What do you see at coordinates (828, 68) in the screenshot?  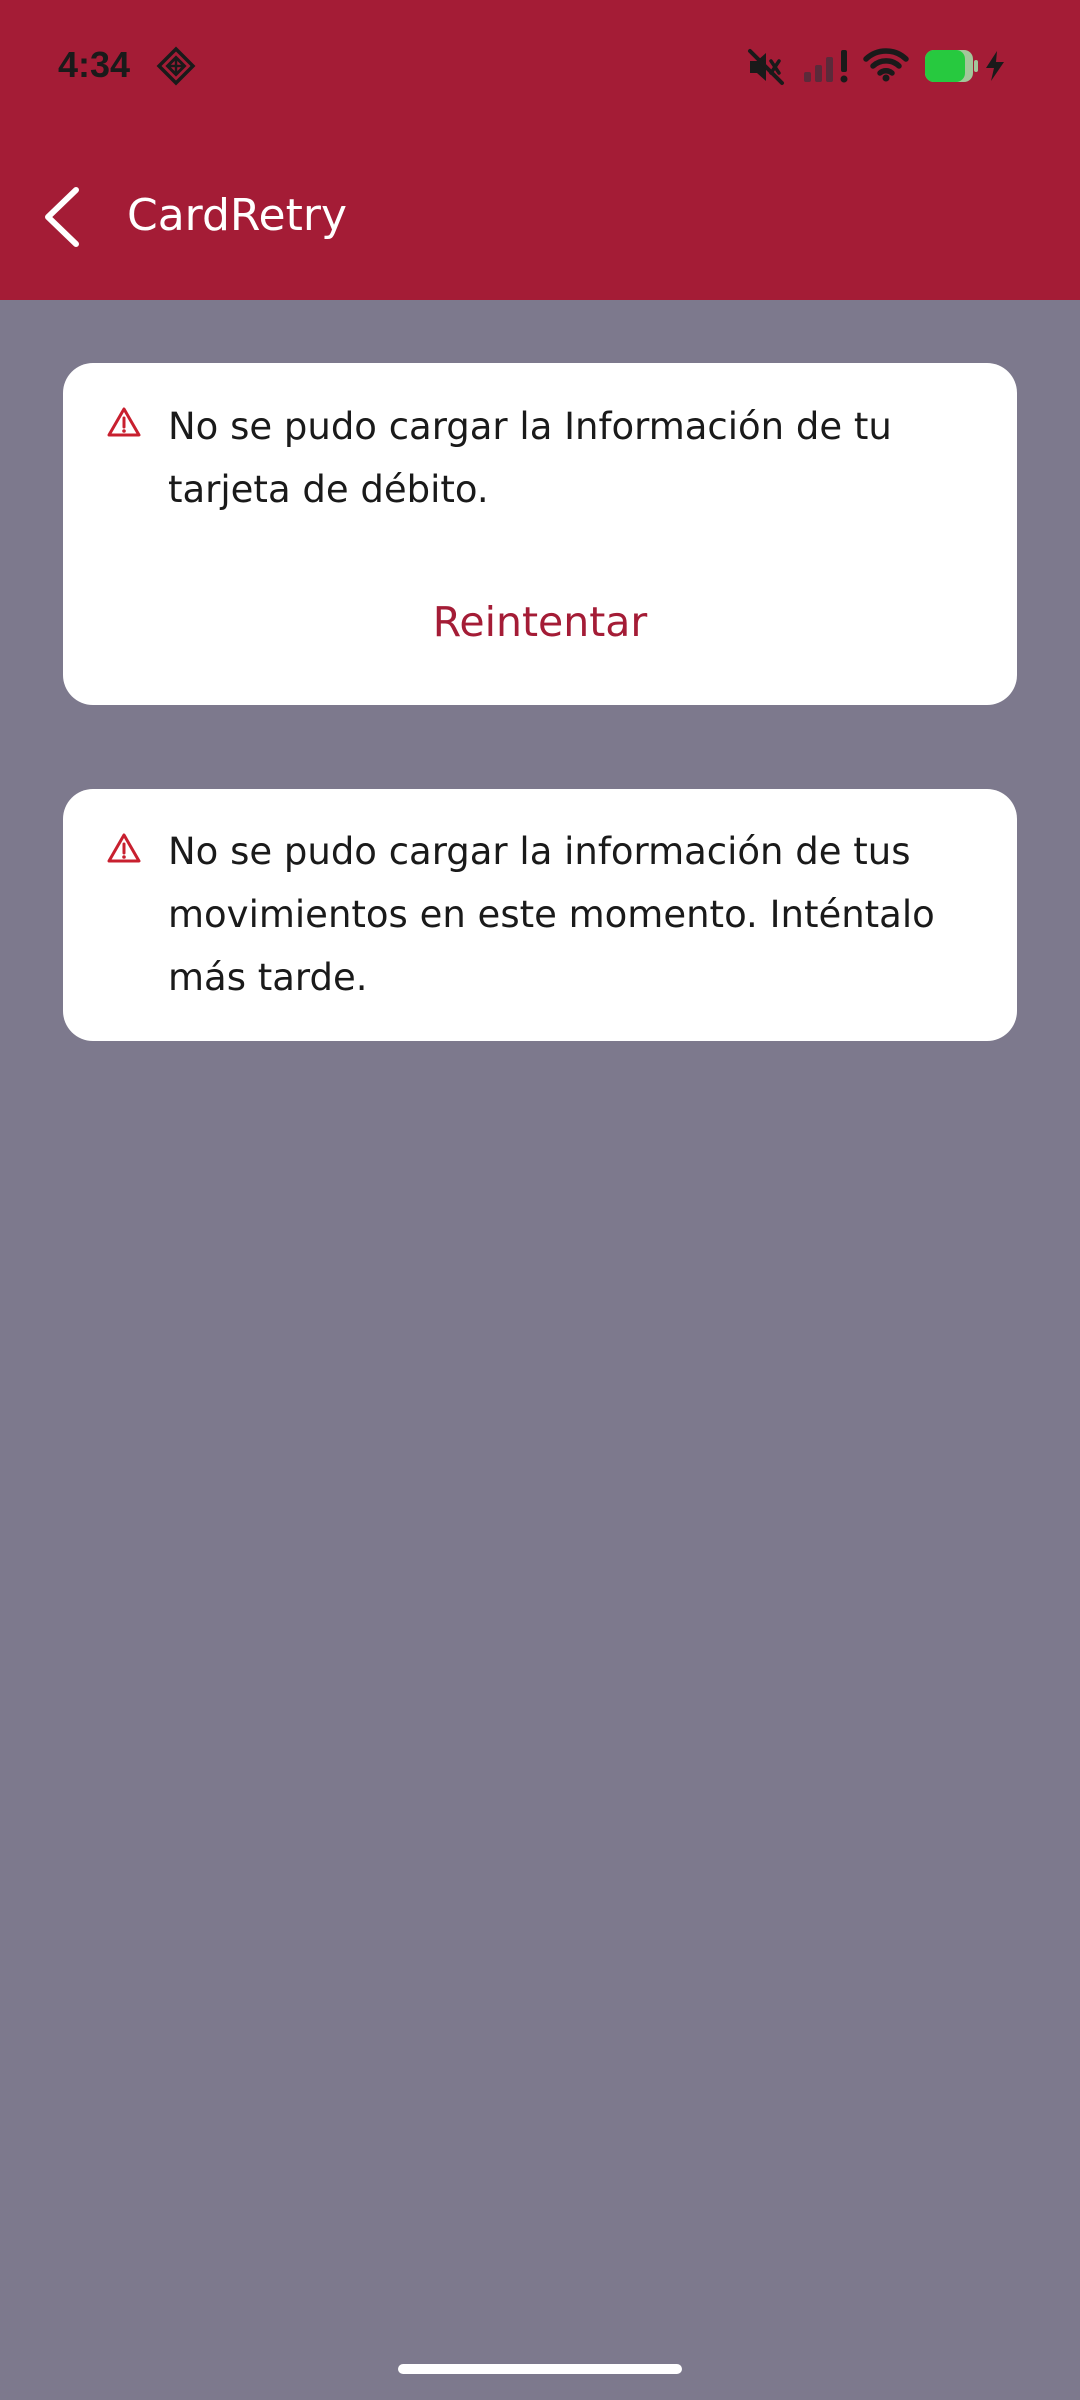 I see `cell-signal-icon` at bounding box center [828, 68].